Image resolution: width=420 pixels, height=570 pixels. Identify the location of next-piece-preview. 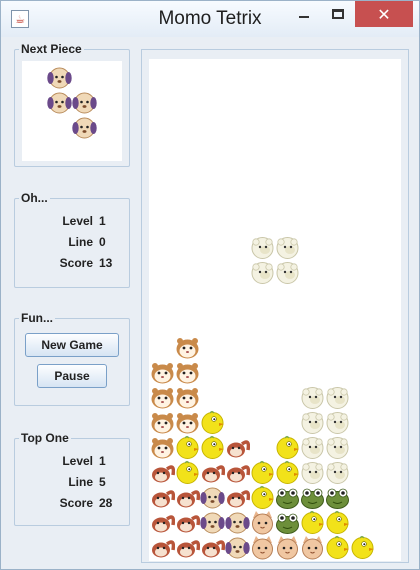
(72, 111).